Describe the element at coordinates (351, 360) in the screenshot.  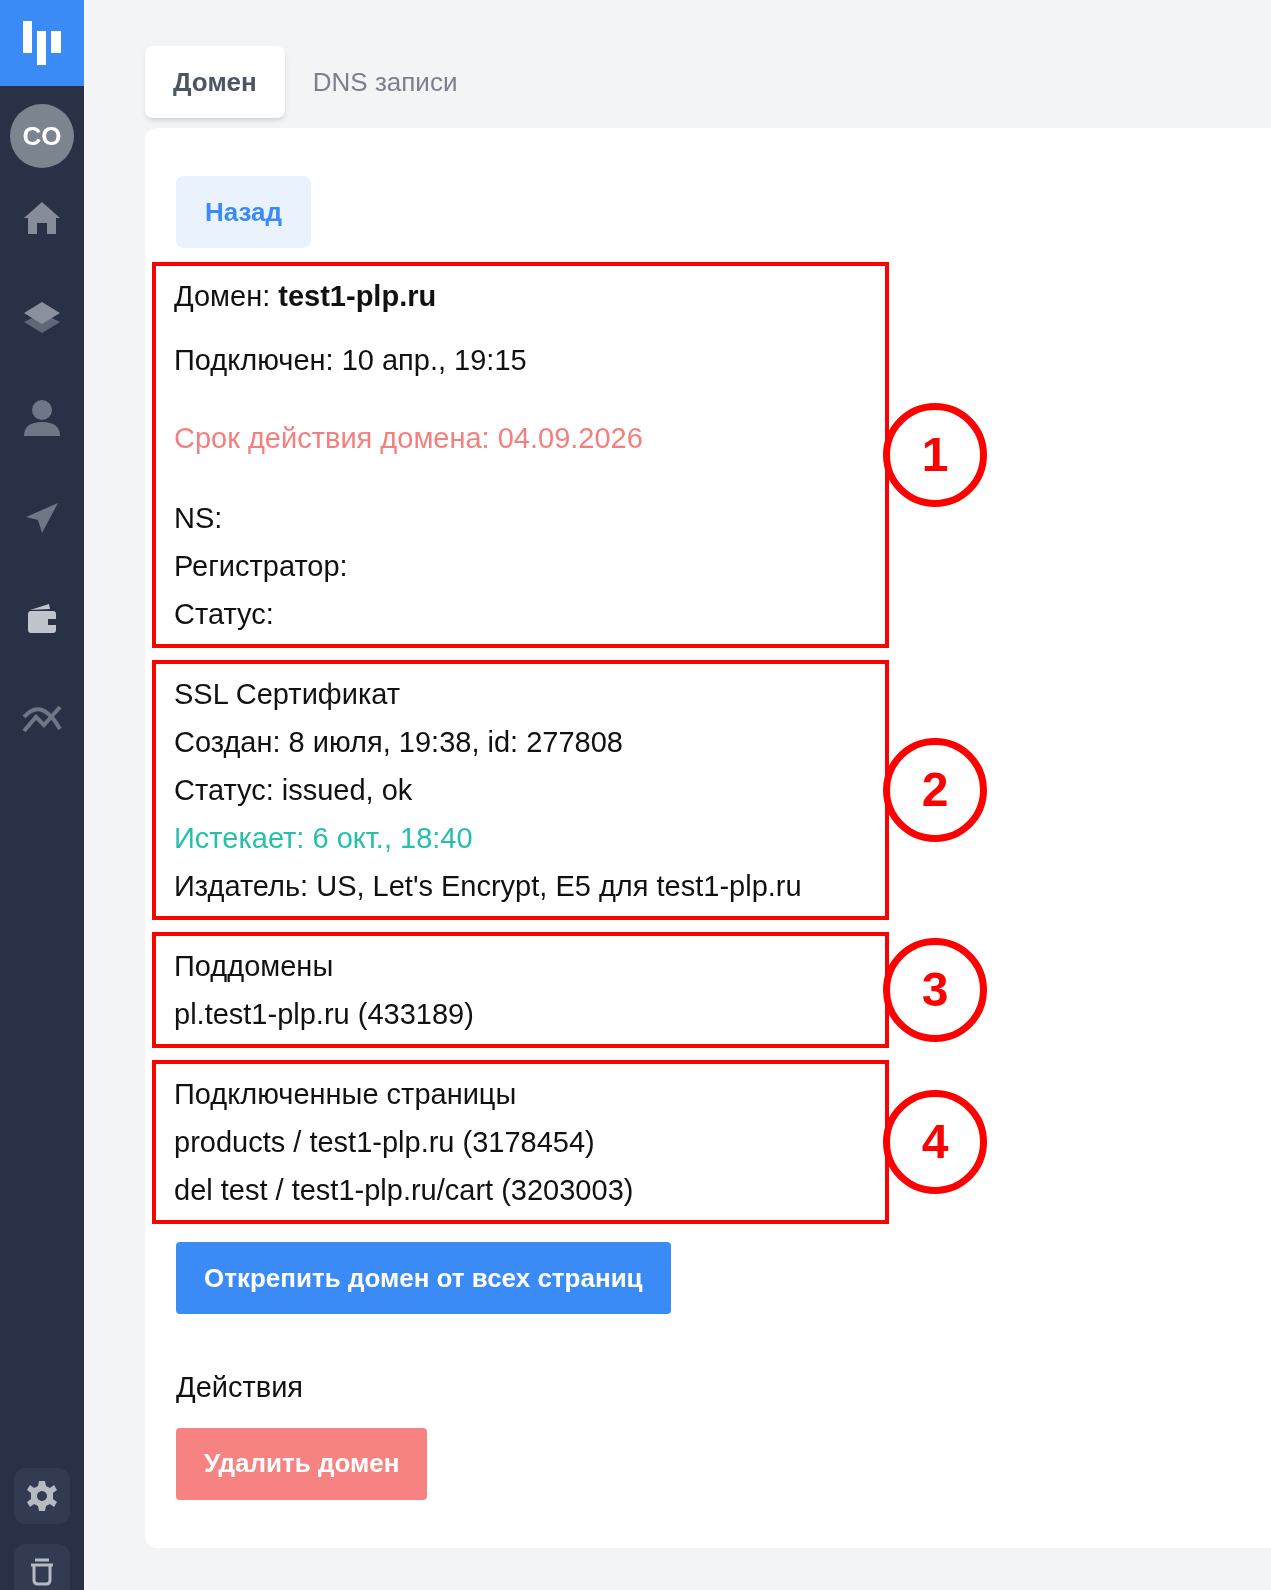
I see `info-line: Подключен: 10 апр., 19:15` at that location.